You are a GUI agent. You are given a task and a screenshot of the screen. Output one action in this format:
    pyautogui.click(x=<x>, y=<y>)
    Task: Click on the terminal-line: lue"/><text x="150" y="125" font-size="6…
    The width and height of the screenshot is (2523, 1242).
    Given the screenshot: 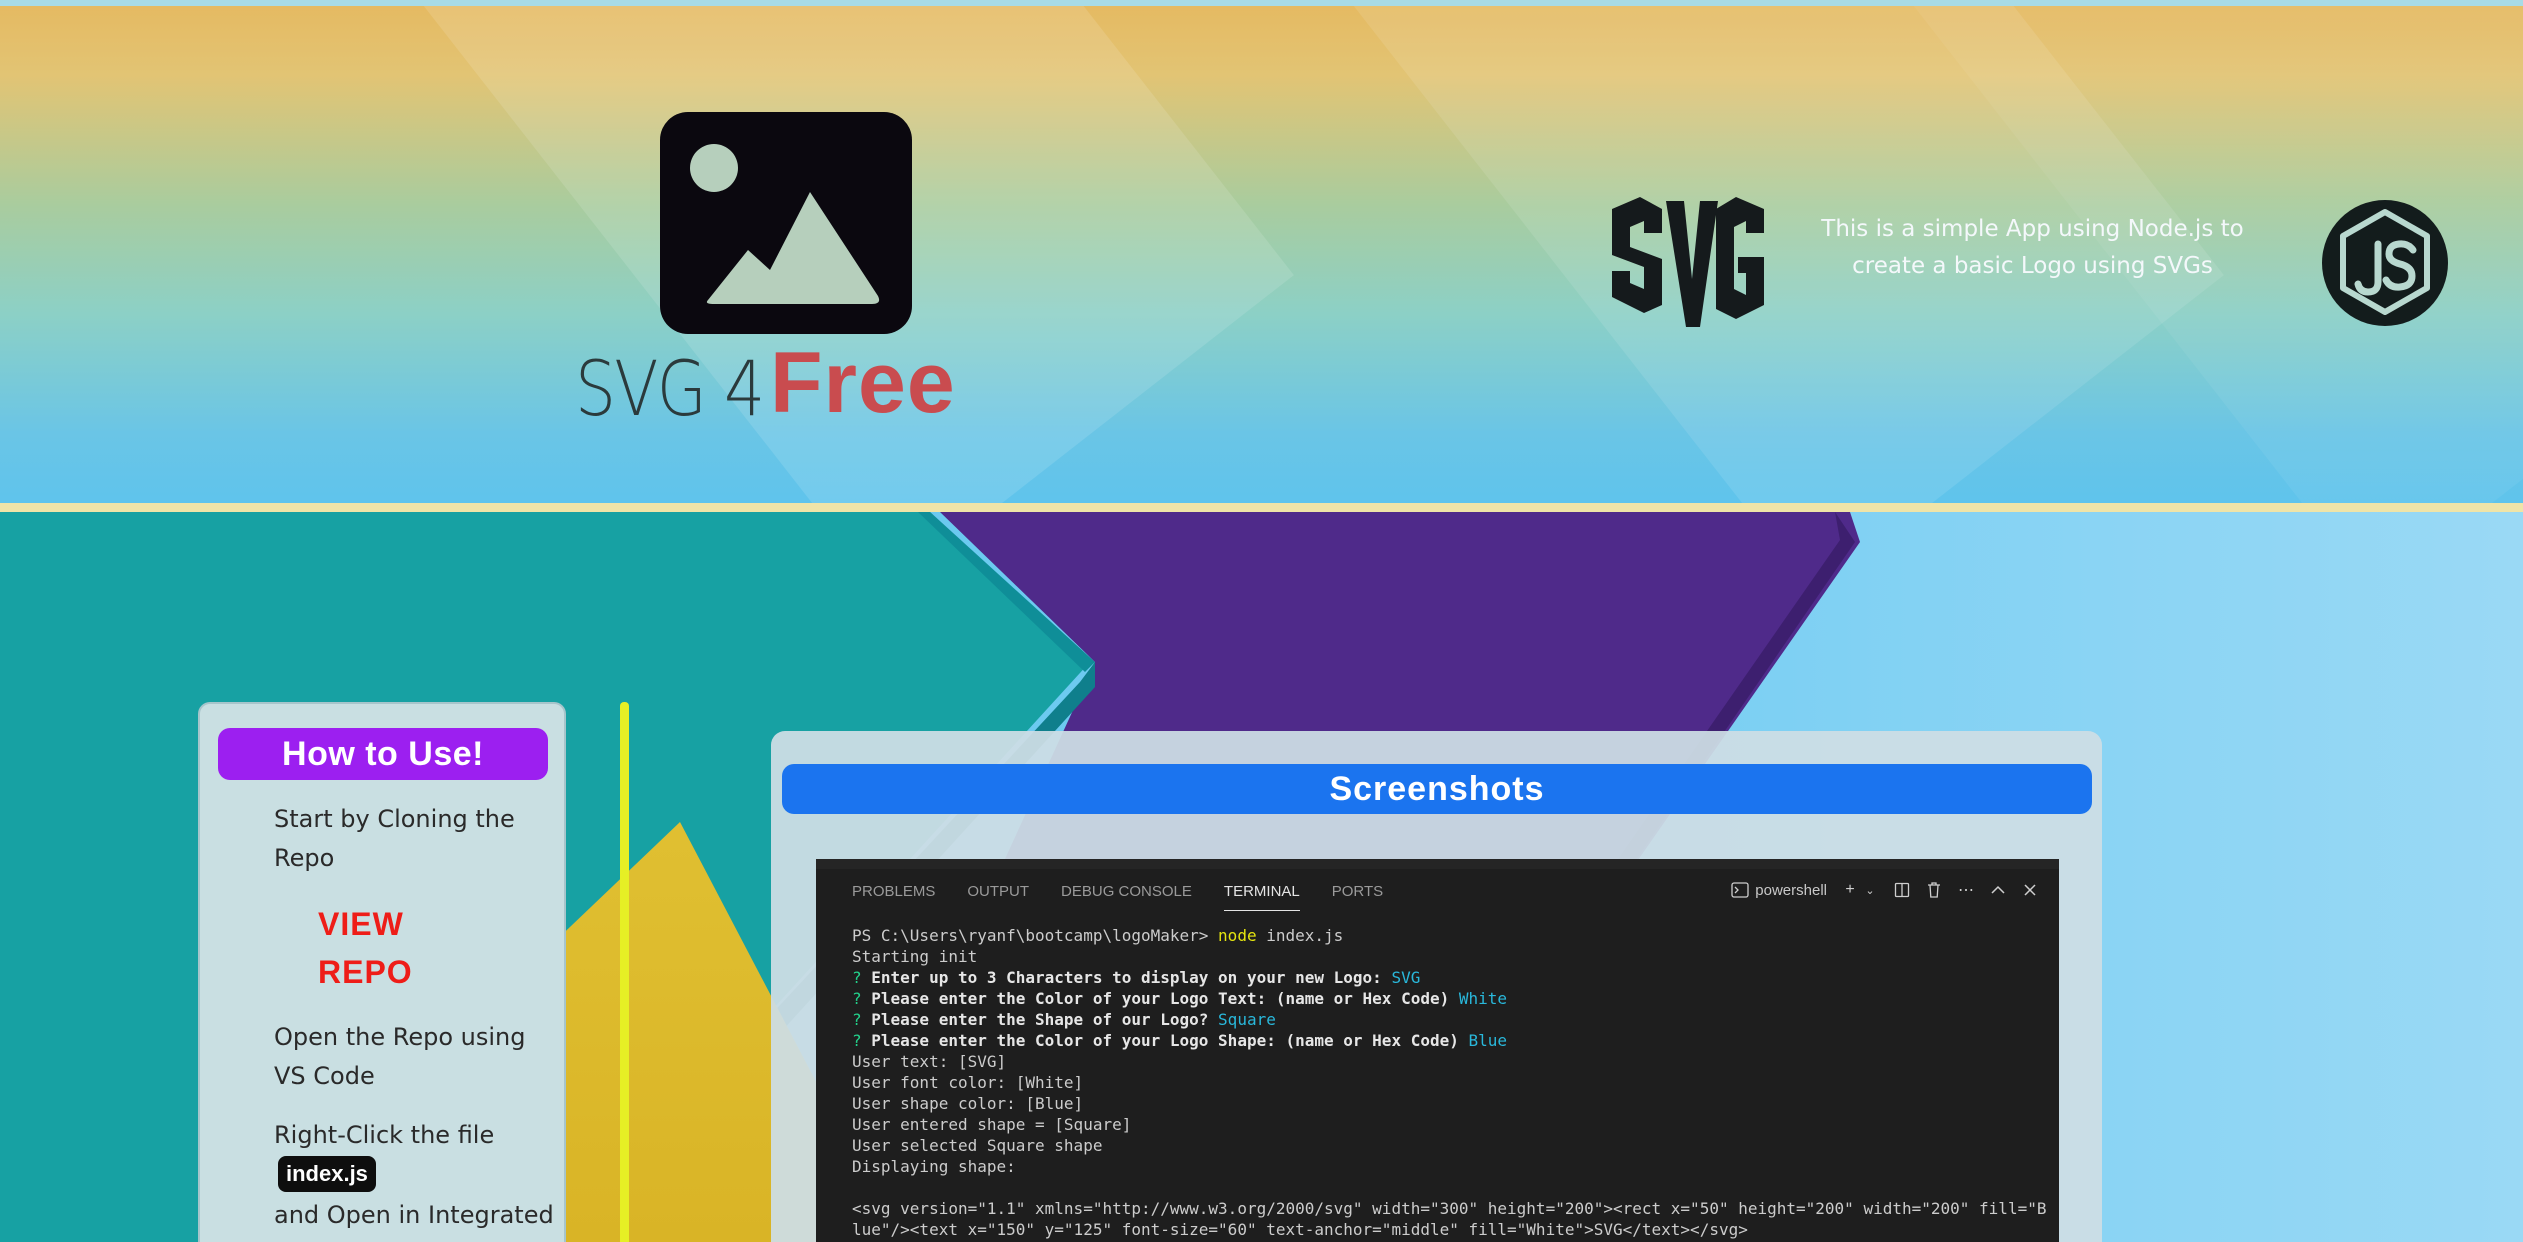 What is the action you would take?
    pyautogui.click(x=1300, y=1229)
    